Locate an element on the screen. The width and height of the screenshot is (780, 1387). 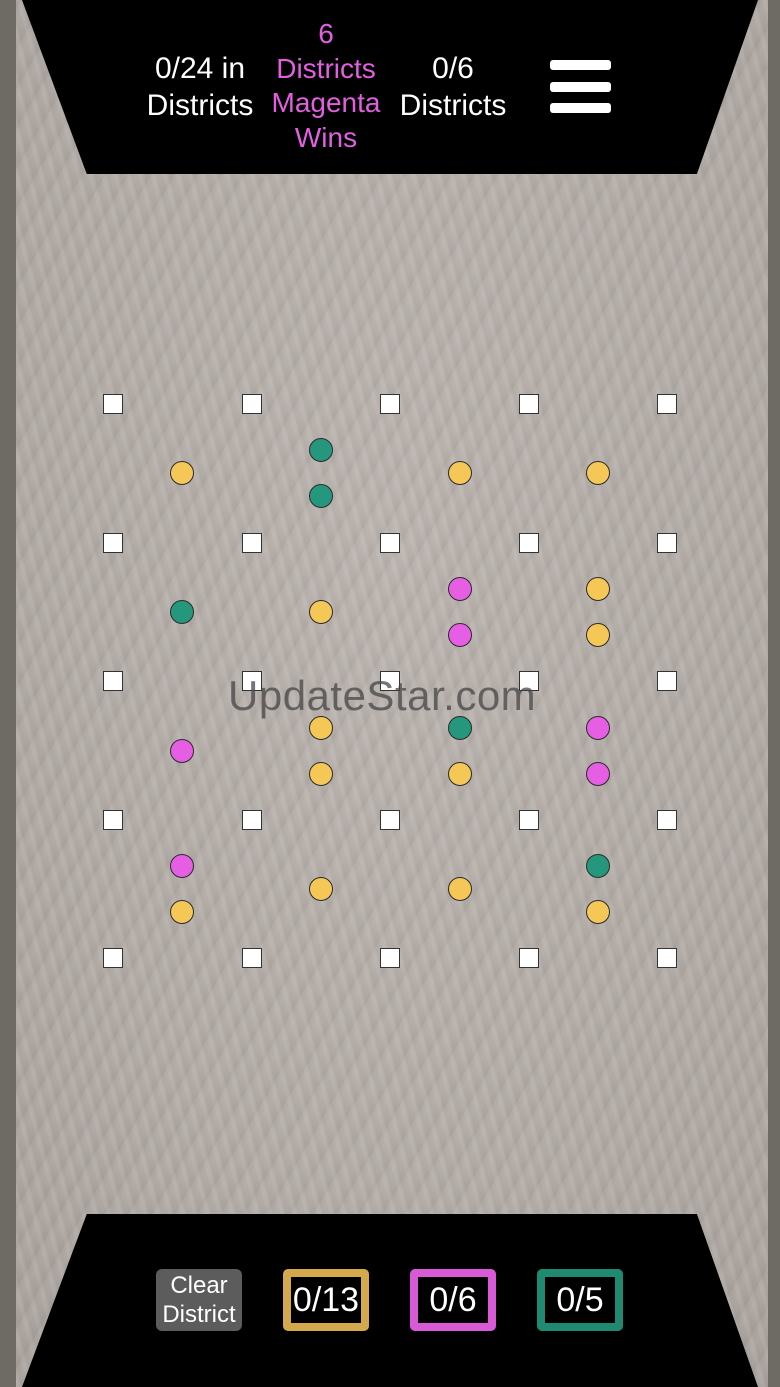
goal-text: 6 Districts Magenta Wins is located at coordinates (326, 86).